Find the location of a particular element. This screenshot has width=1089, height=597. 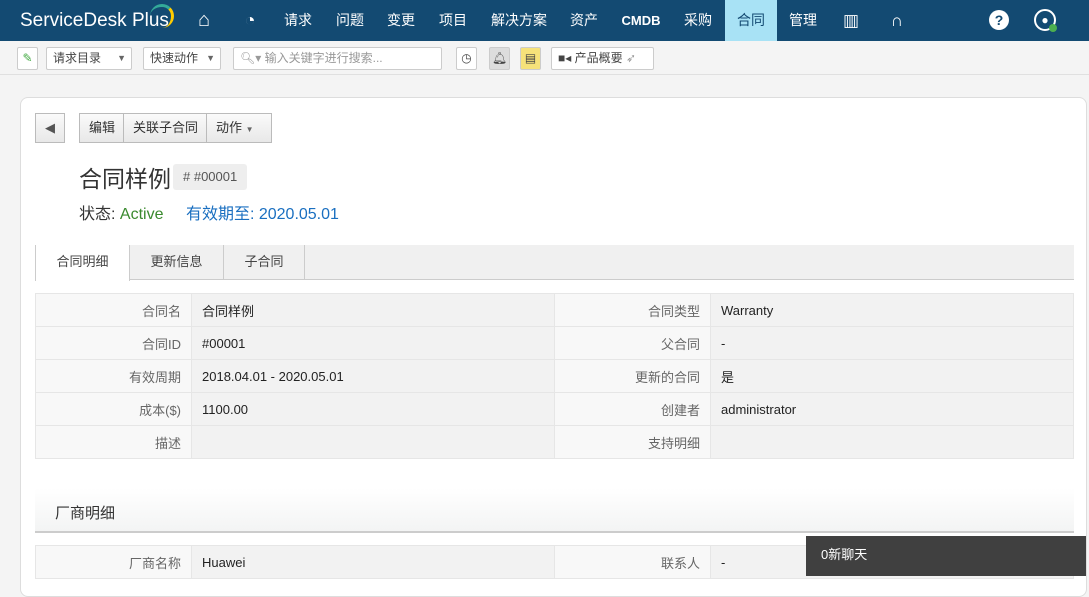

status-label: 状态: is located at coordinates (97, 214).